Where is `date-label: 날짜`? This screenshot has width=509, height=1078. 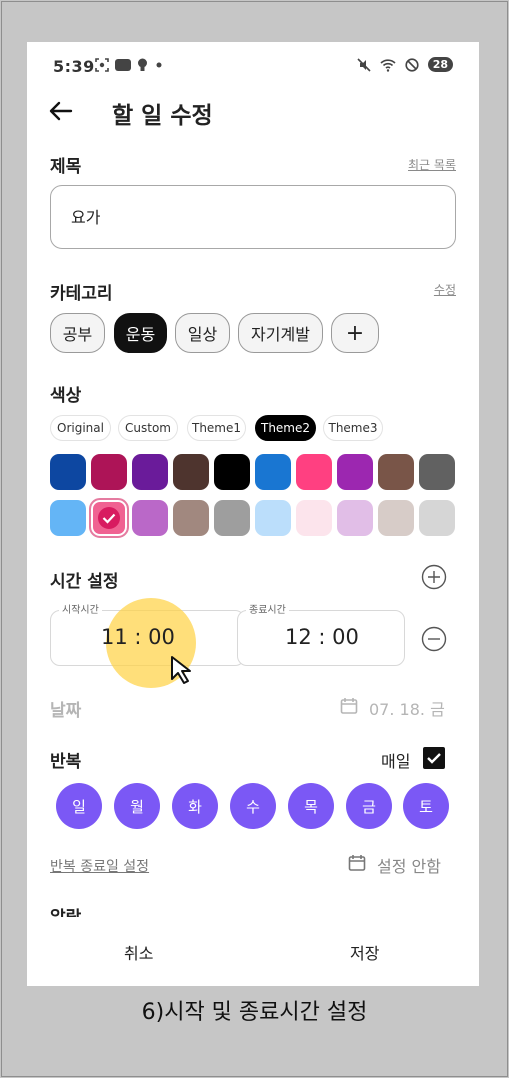 date-label: 날짜 is located at coordinates (66, 711).